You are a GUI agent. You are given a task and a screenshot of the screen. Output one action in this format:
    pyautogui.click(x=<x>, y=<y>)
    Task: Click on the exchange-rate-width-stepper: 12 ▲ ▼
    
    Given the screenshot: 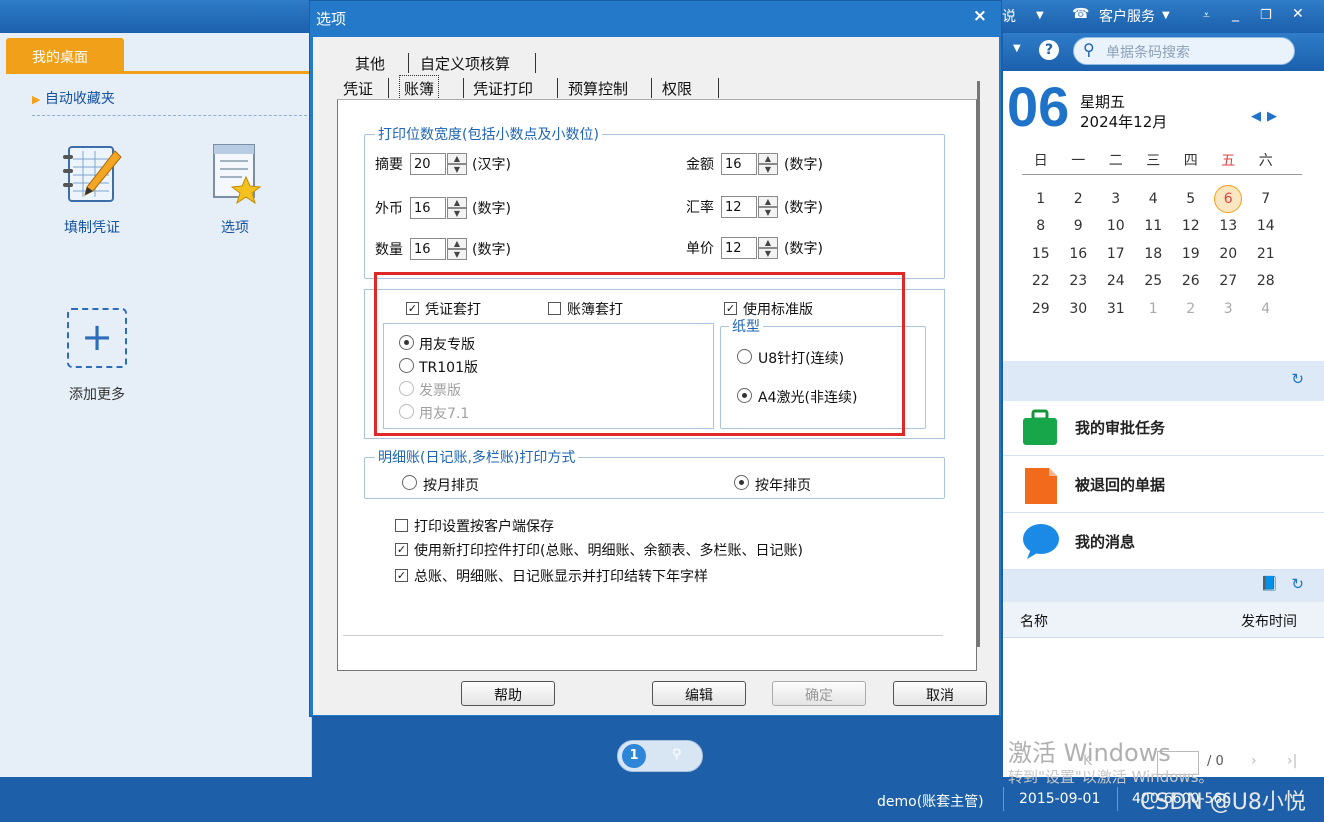 What is the action you would take?
    pyautogui.click(x=749, y=207)
    